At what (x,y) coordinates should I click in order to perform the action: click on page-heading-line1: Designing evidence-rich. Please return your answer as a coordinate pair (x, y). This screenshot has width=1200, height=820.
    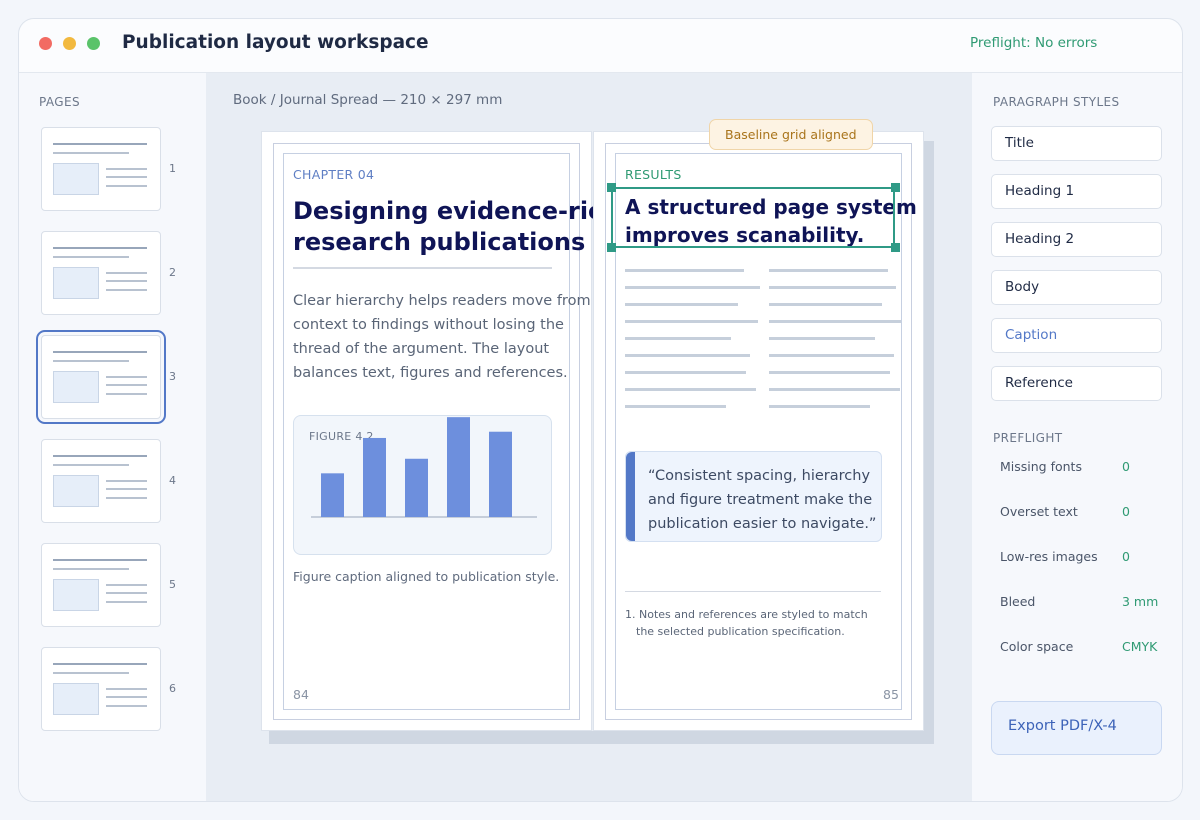
    Looking at the image, I should click on (456, 211).